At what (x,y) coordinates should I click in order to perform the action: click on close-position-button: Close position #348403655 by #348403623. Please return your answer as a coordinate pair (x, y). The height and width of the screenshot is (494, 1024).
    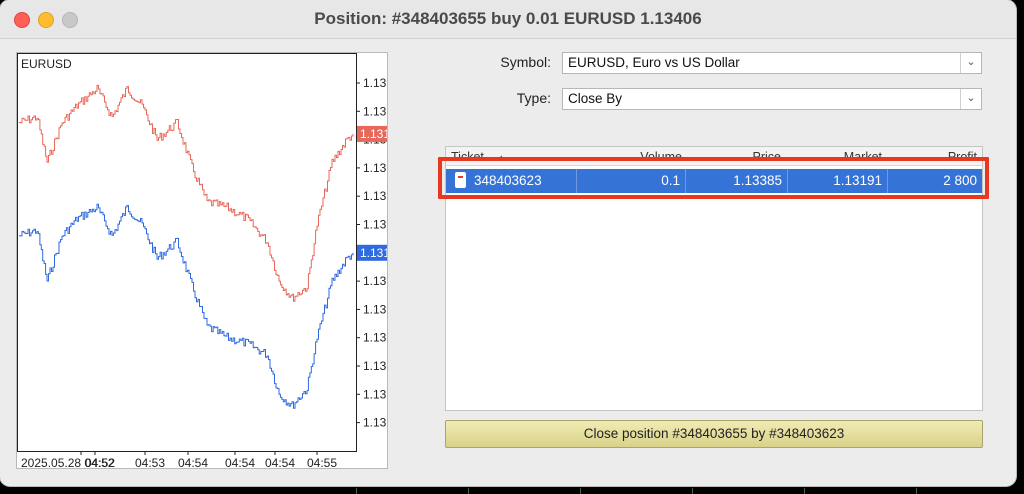
    Looking at the image, I should click on (714, 434).